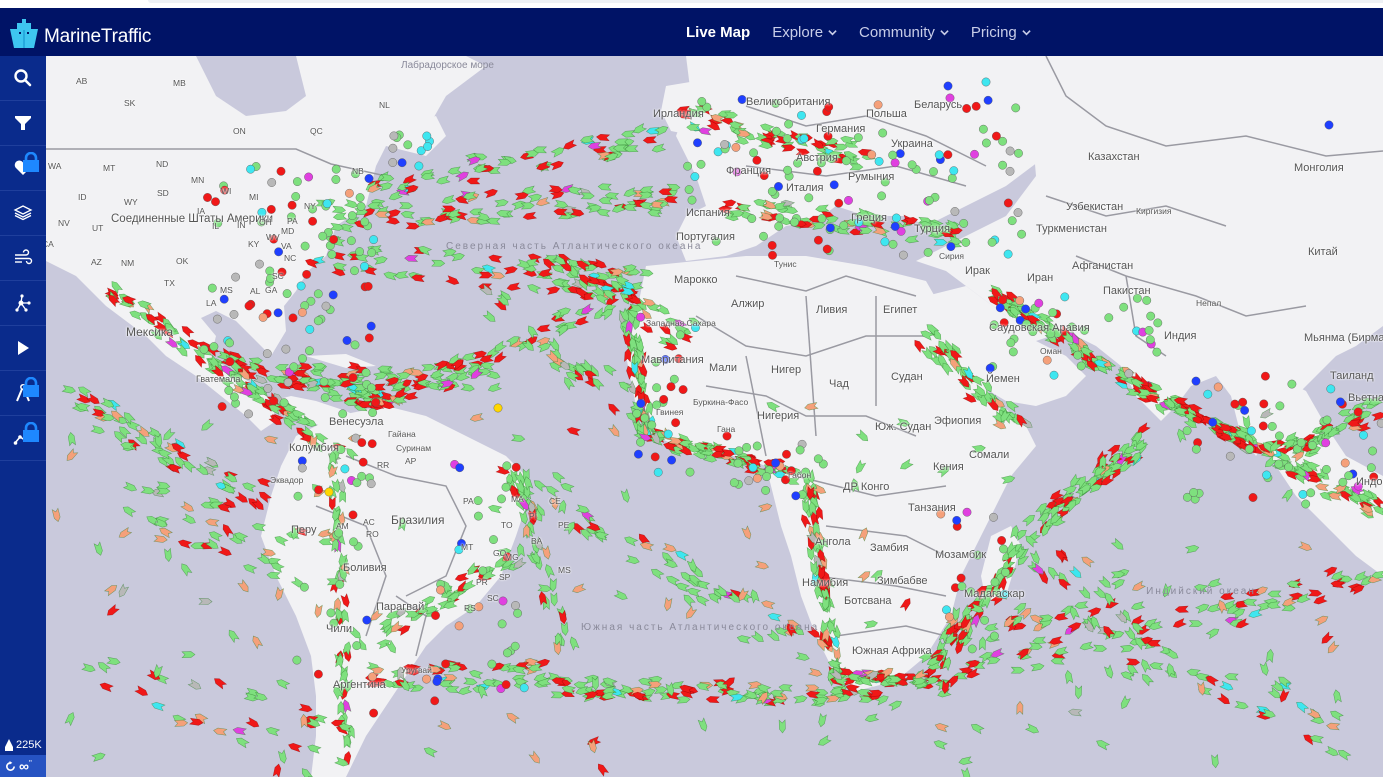 The height and width of the screenshot is (777, 1383). Describe the element at coordinates (498, 408) in the screenshot. I see `anchored-vessel-high_speed` at that location.